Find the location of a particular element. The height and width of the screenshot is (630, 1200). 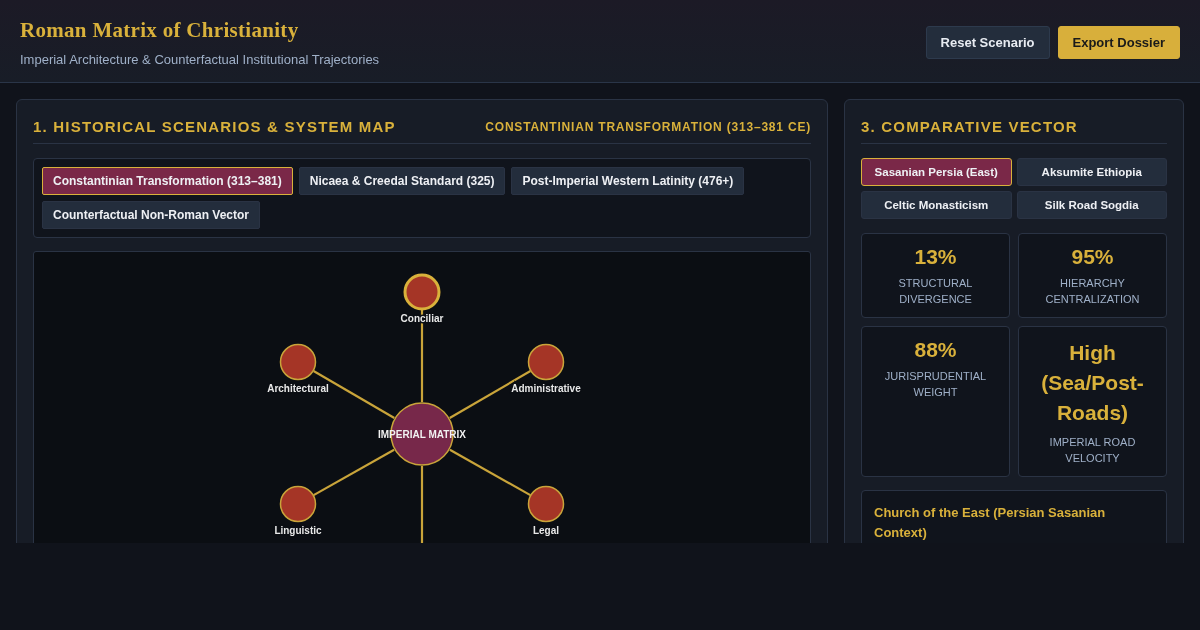

panel-title: 1. HISTORICAL SCENARIOS & SYSTEM MAP is located at coordinates (214, 126).